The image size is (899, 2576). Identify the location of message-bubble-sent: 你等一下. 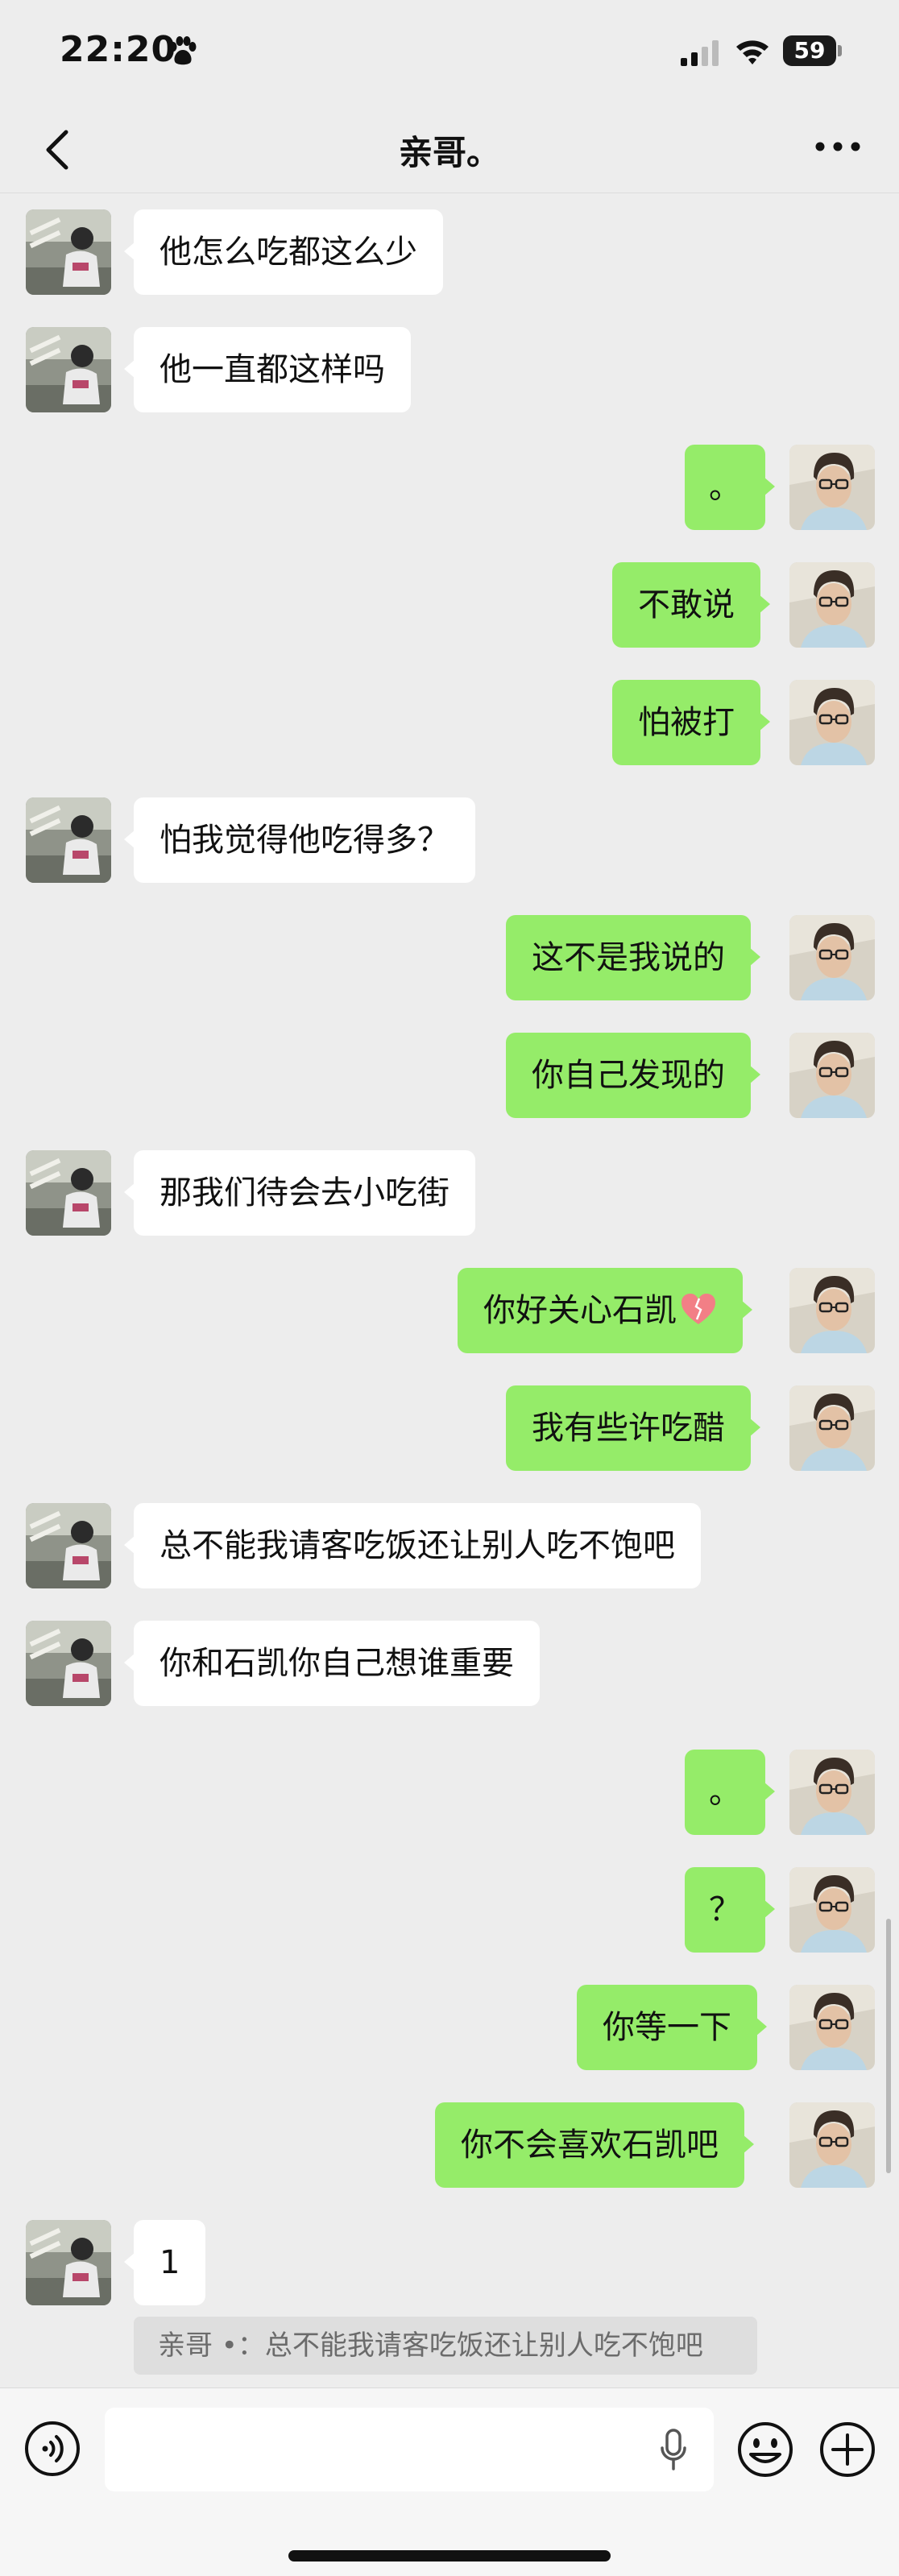
(672, 2027).